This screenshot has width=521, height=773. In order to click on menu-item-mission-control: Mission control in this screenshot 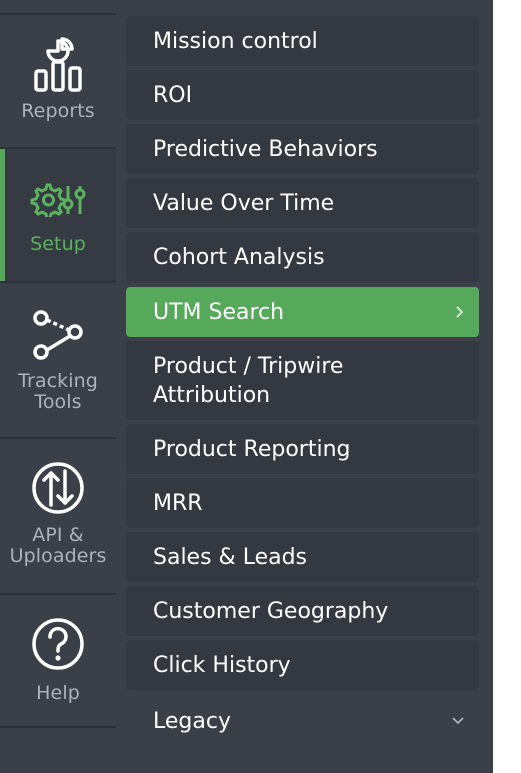, I will do `click(302, 41)`.